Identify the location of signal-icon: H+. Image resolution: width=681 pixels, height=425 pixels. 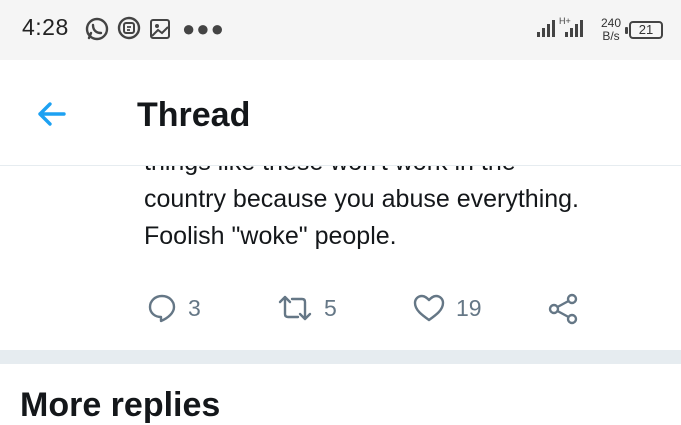
(564, 29).